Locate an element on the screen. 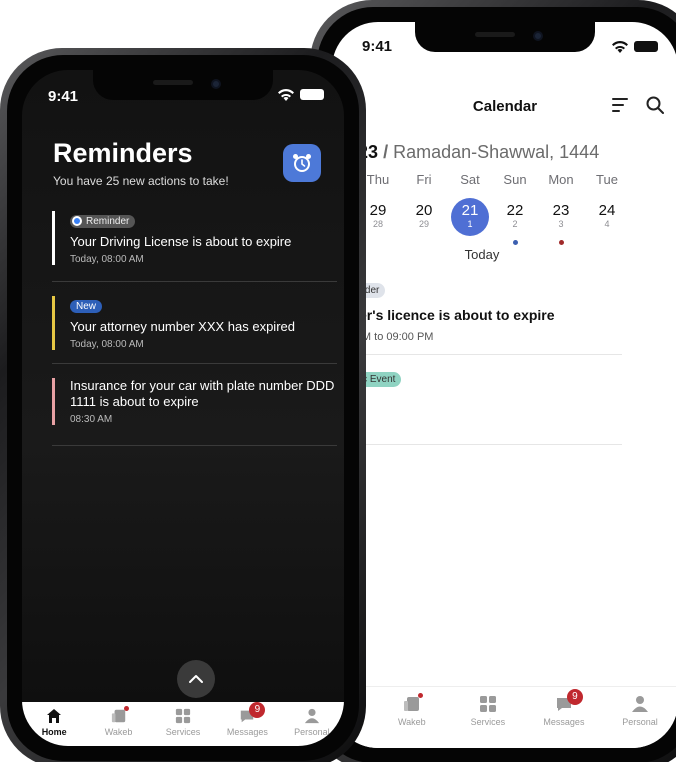  week-strip: d Thu 2928 Fri 2029 Sat 211 Sun 222 is located at coordinates (504, 208).